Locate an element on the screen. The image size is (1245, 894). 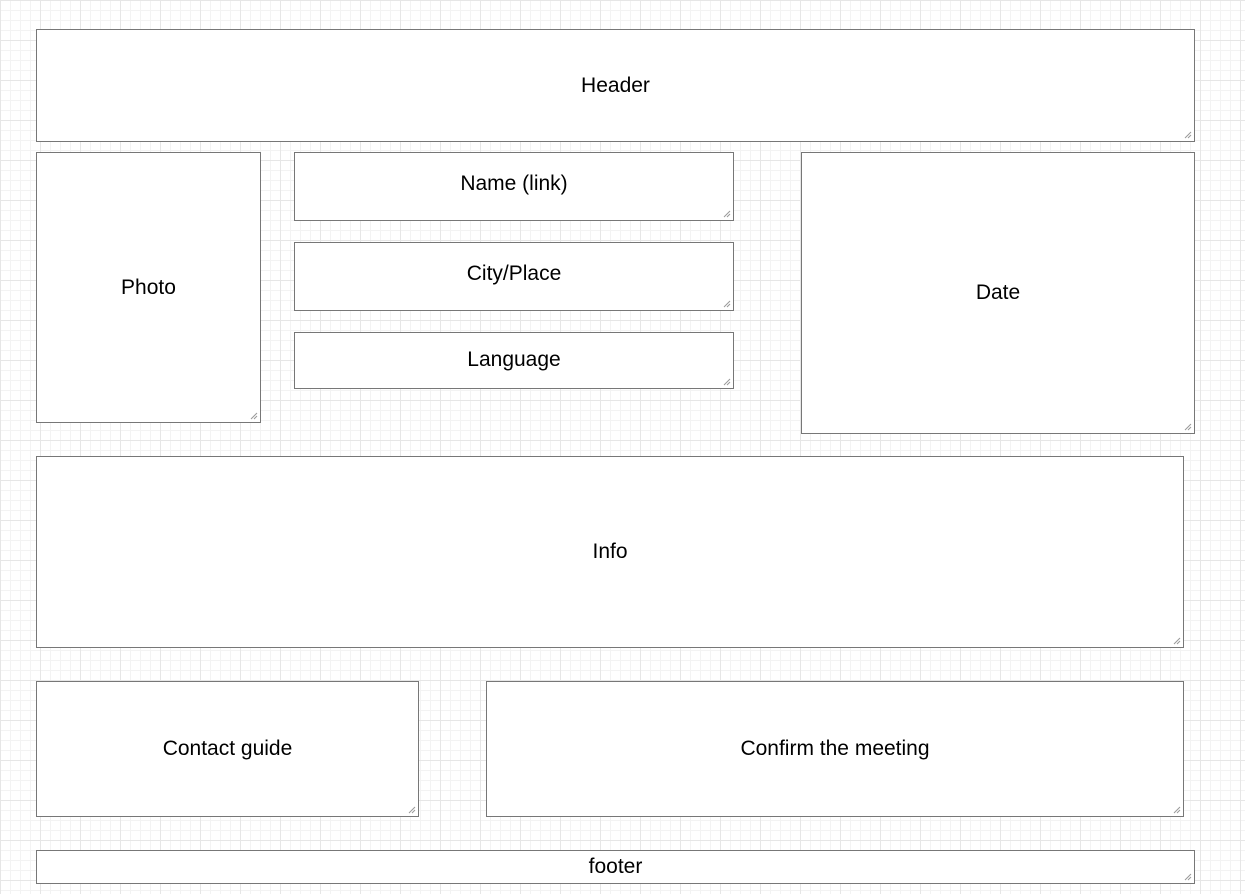
header-box: Header is located at coordinates (615, 85).